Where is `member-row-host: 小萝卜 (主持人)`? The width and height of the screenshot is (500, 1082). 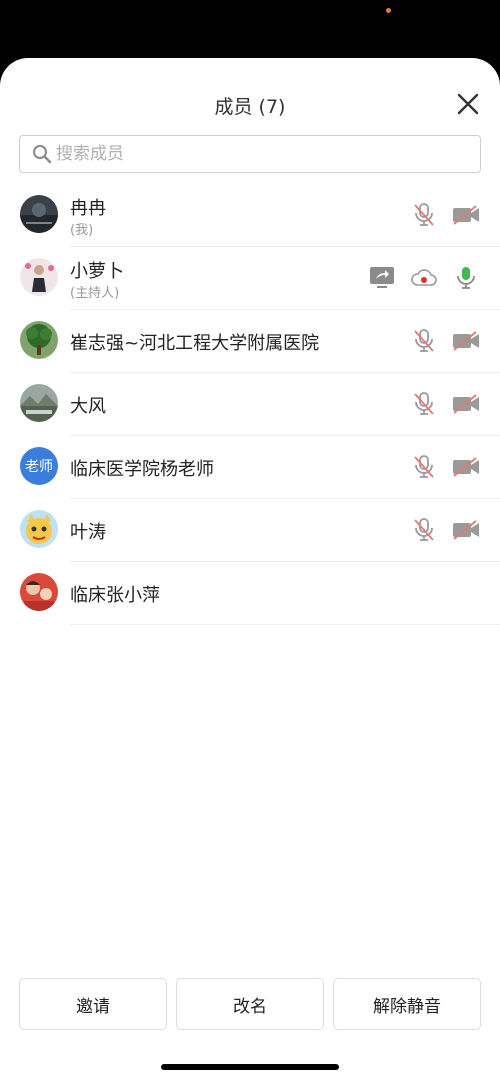 member-row-host: 小萝卜 (主持人) is located at coordinates (250, 278).